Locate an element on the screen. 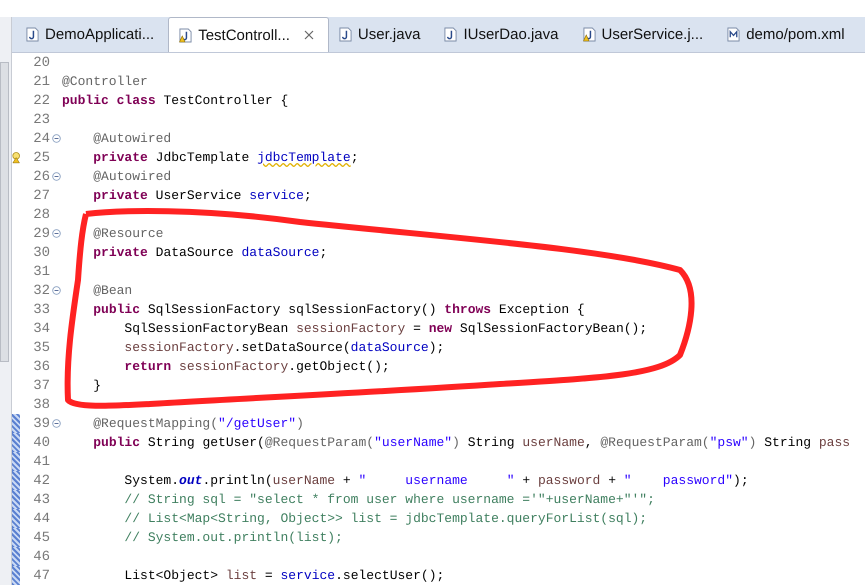  code-text: .selectUser(); is located at coordinates (389, 575).